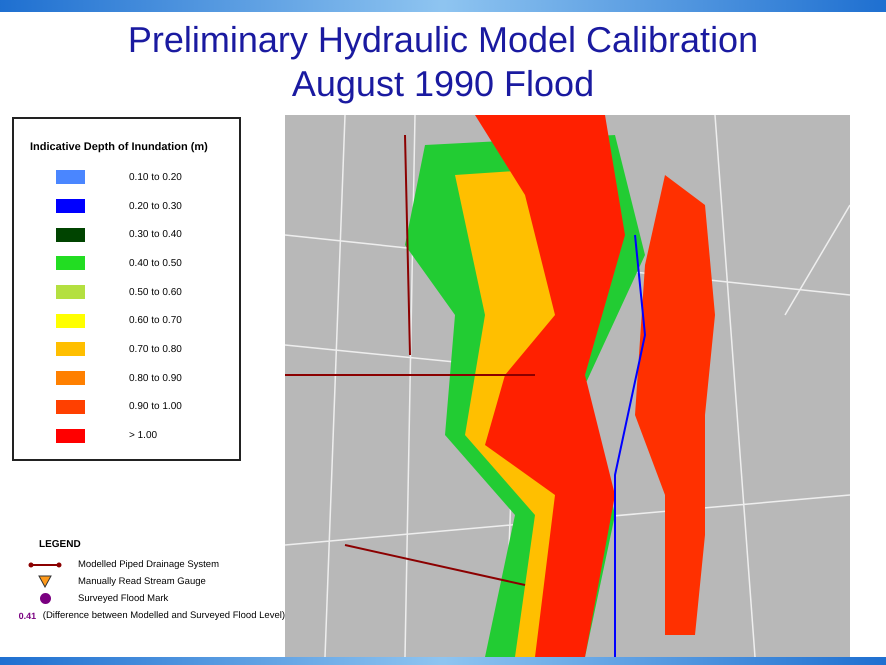  Describe the element at coordinates (142, 581) in the screenshot. I see `legend-label: Manually Read Stream Gauge` at that location.